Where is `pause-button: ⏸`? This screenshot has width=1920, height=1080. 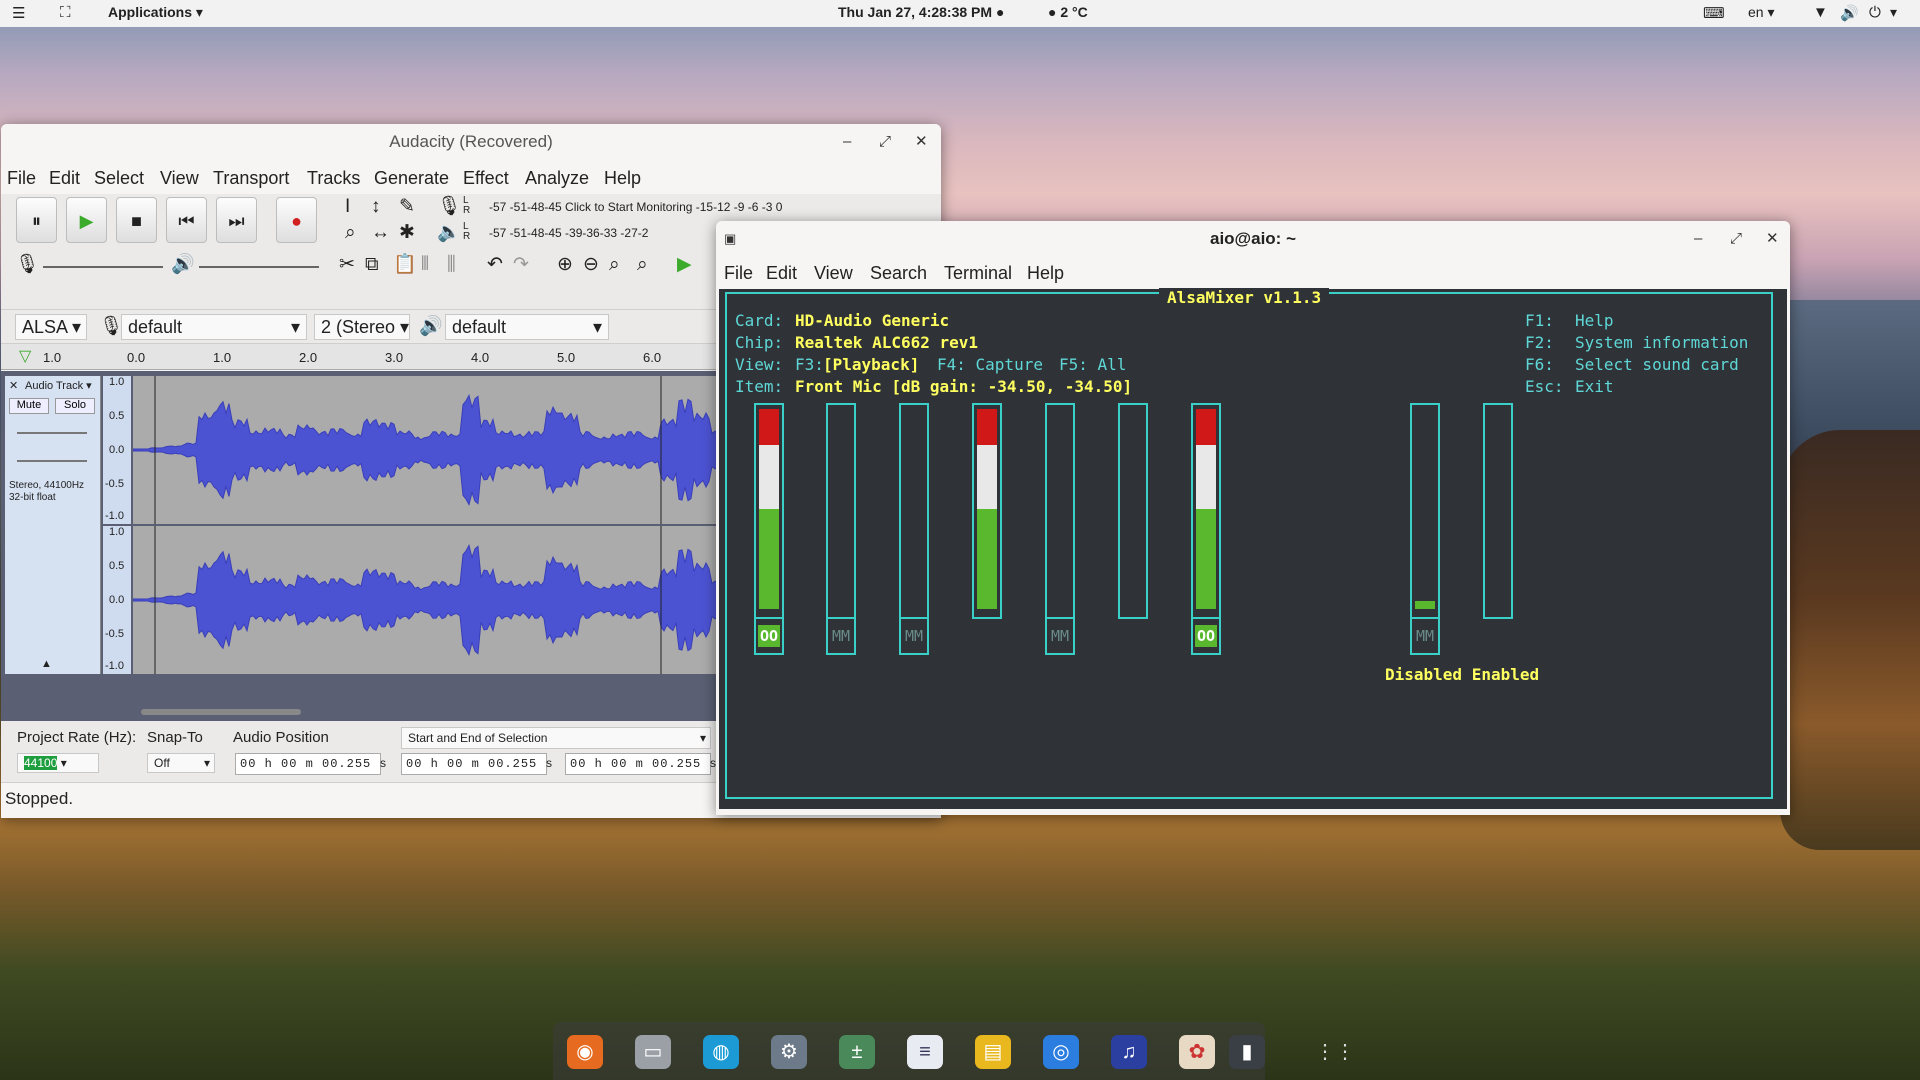
pause-button: ⏸ is located at coordinates (36, 220).